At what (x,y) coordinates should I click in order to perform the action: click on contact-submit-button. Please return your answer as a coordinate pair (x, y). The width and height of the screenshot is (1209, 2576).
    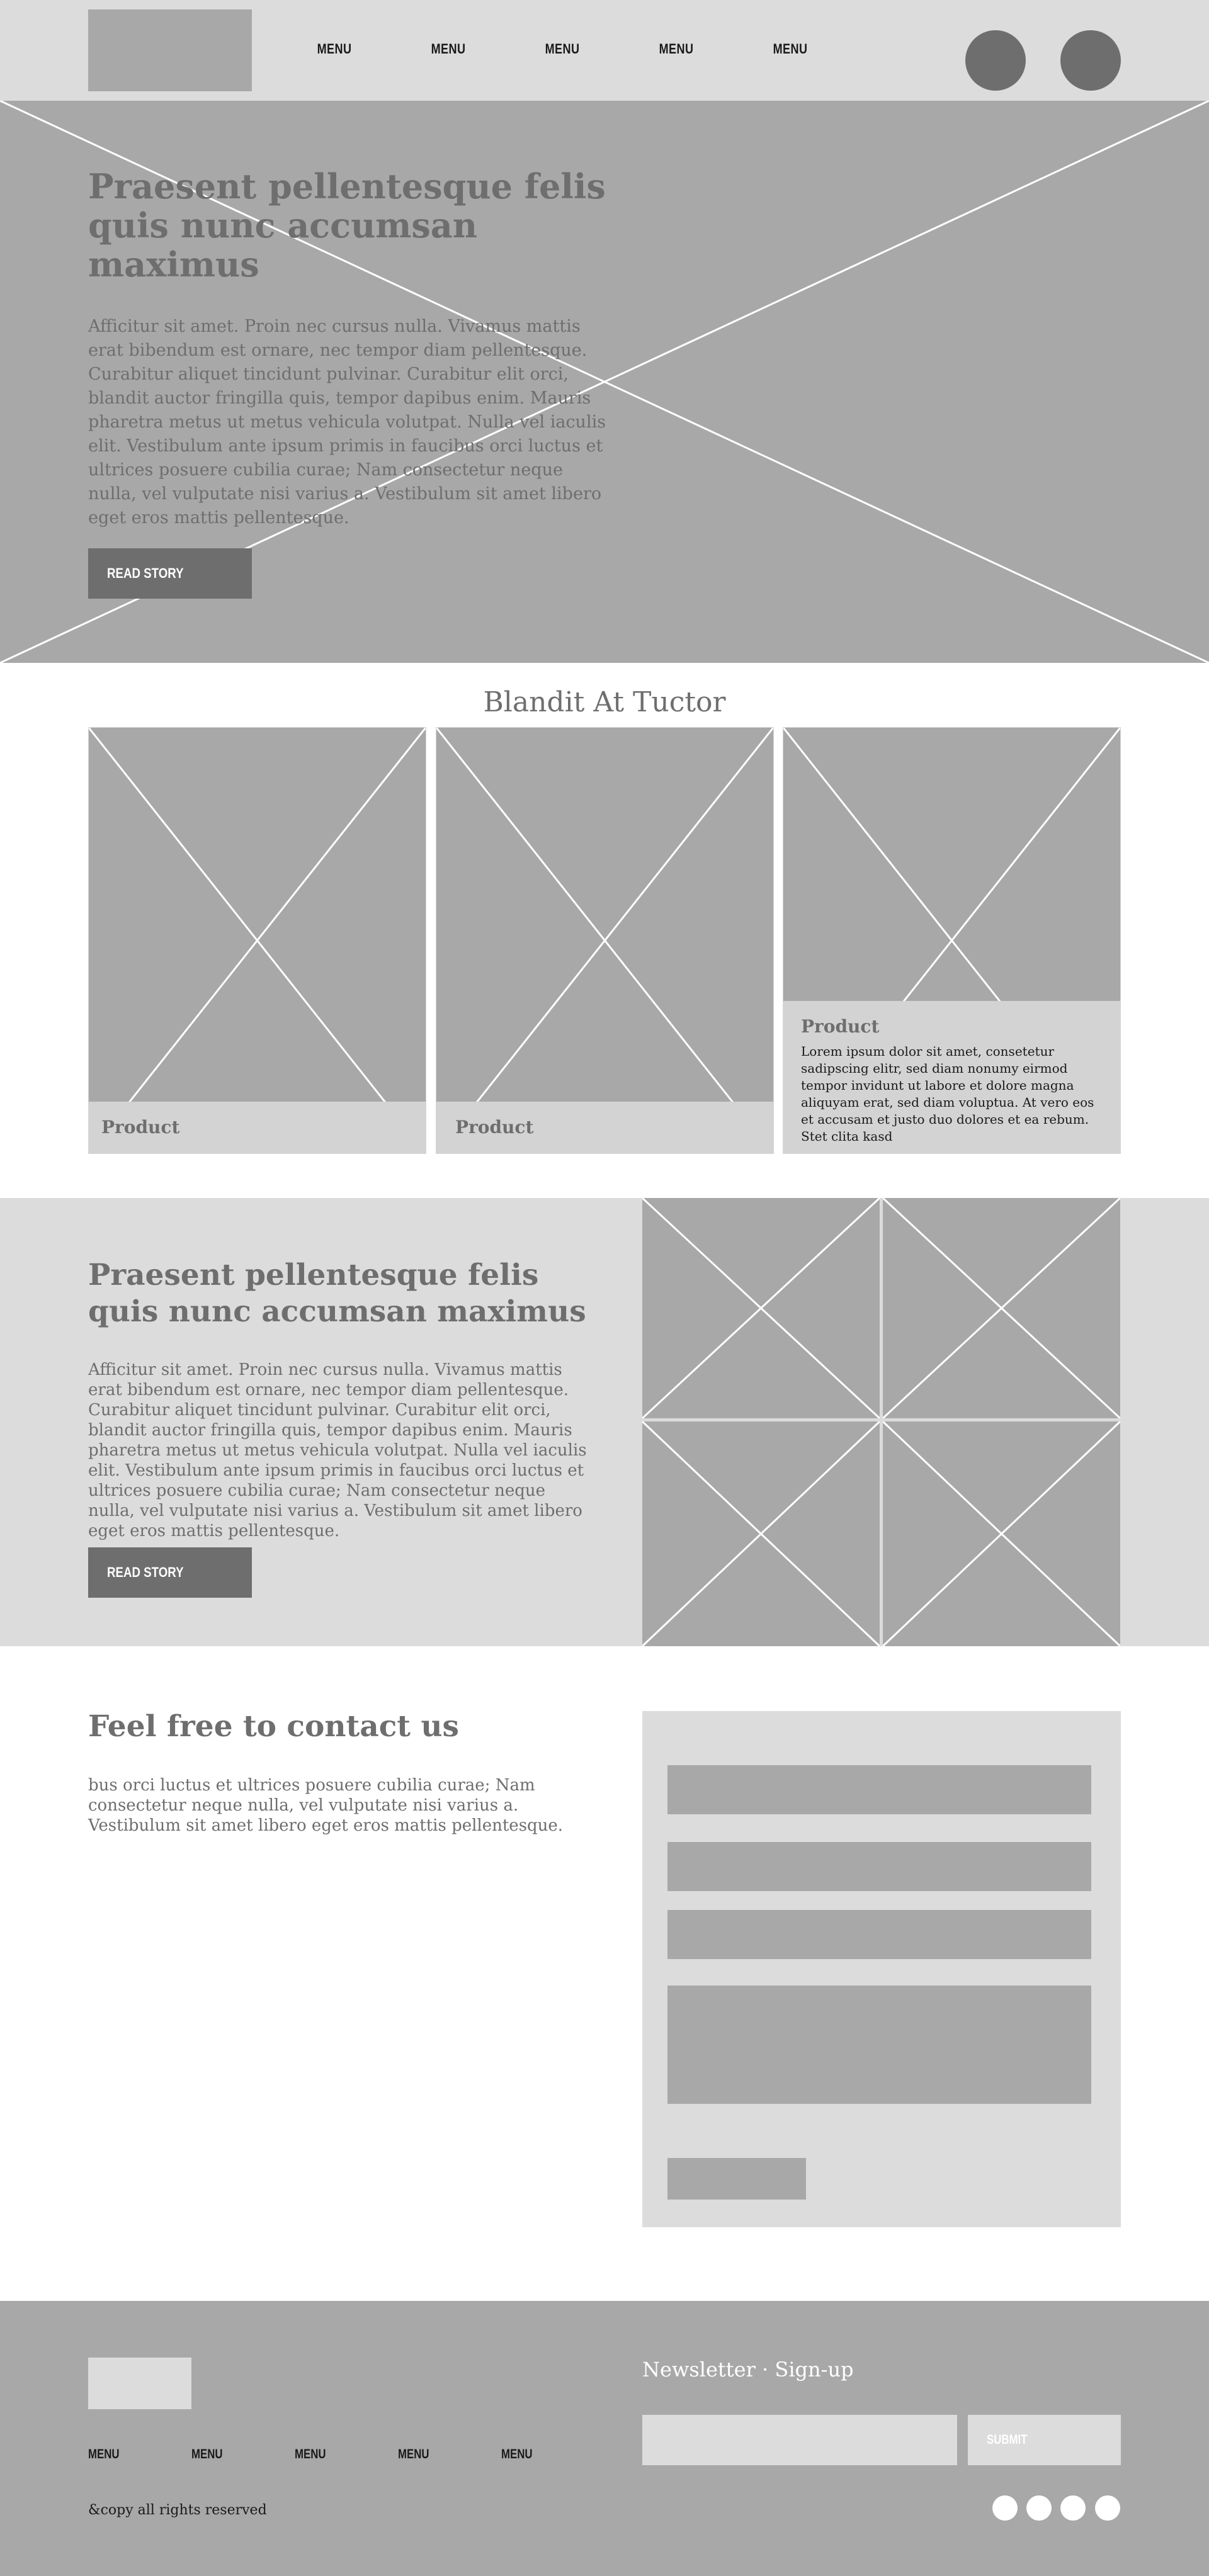
    Looking at the image, I should click on (736, 2179).